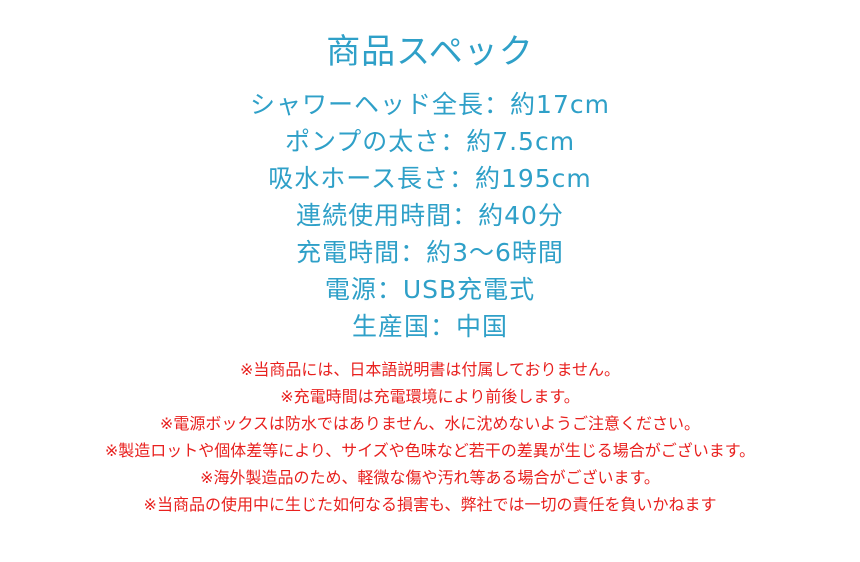 This screenshot has height=562, width=860. I want to click on spec-pump-thickness: ポンプの太さ：約7.5cm, so click(430, 141).